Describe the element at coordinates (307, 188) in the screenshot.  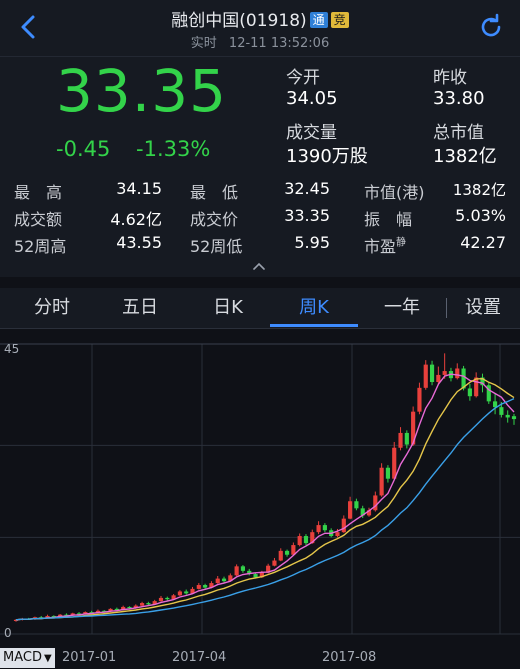
I see `low-value: 32.45` at that location.